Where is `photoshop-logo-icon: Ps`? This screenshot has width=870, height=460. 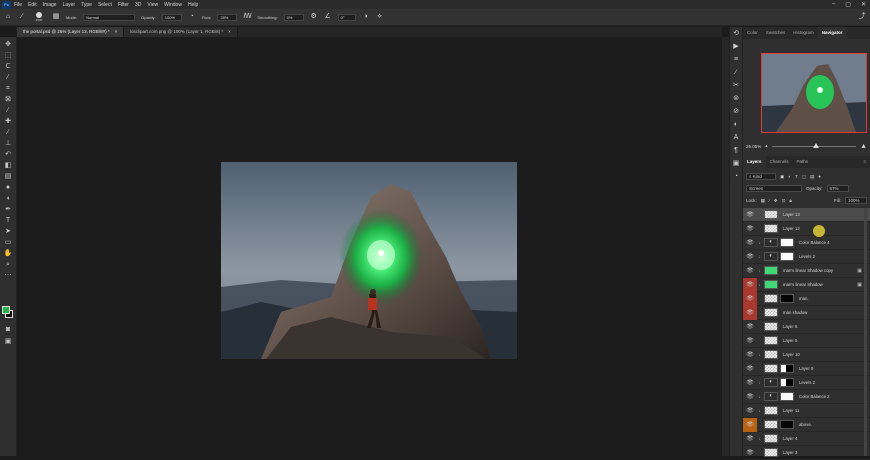 photoshop-logo-icon: Ps is located at coordinates (6, 4).